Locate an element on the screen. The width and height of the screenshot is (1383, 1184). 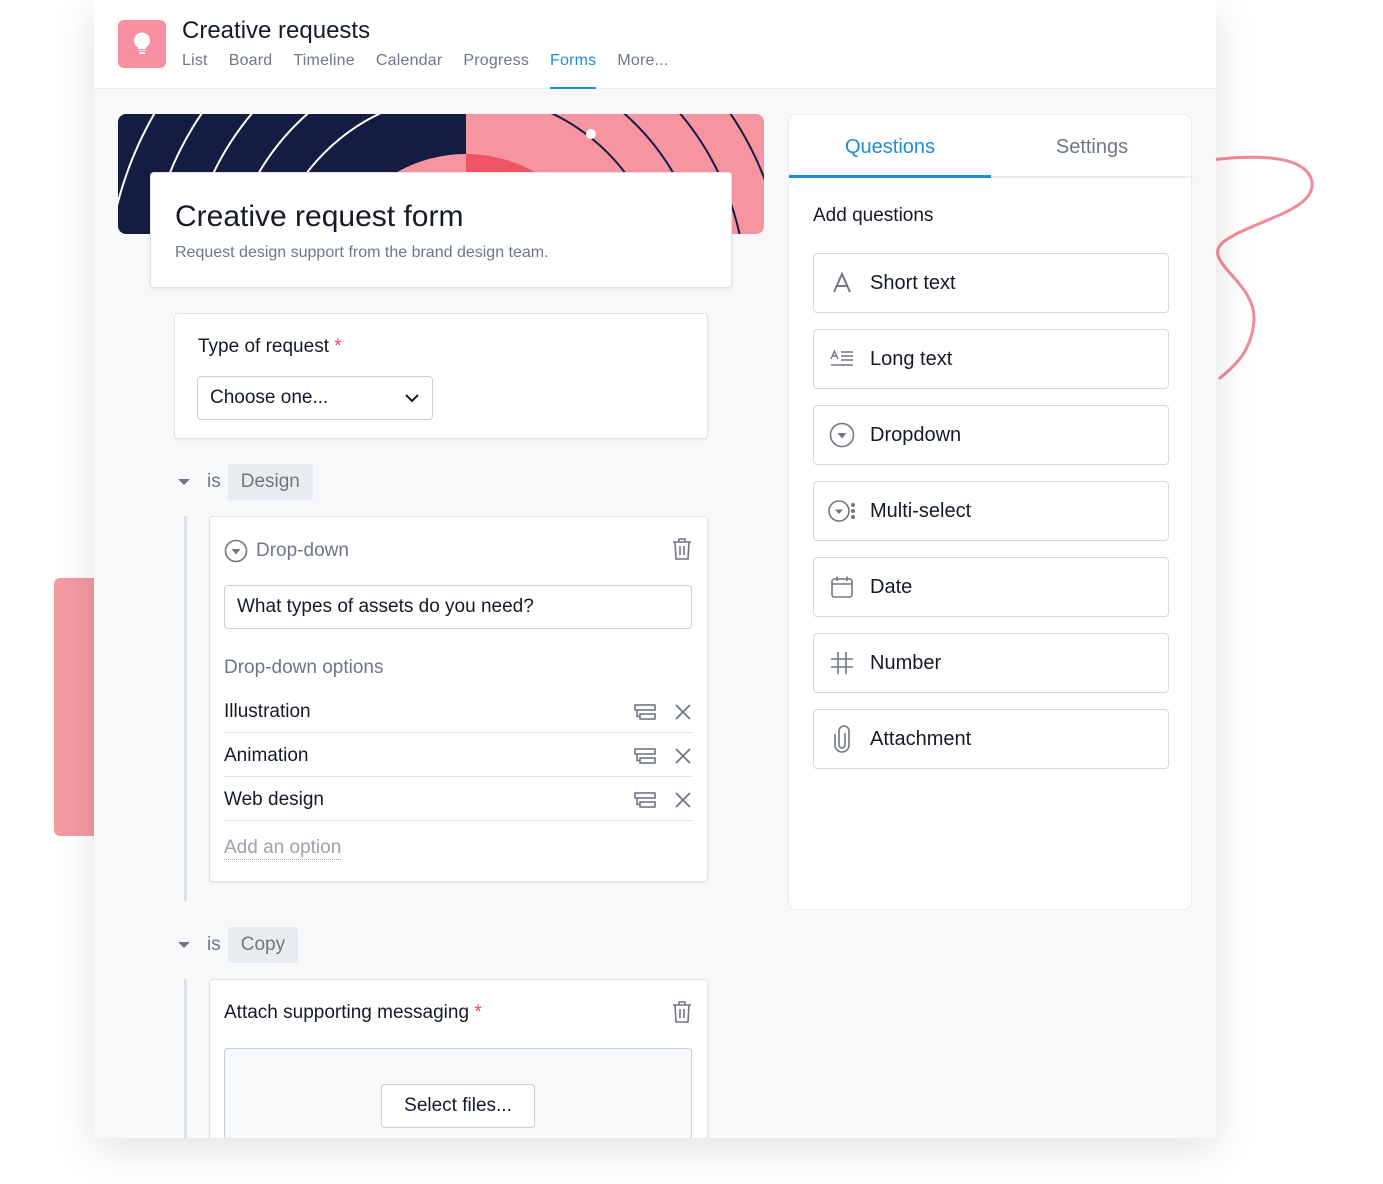
type-of-request-label: Type of request is located at coordinates (263, 346).